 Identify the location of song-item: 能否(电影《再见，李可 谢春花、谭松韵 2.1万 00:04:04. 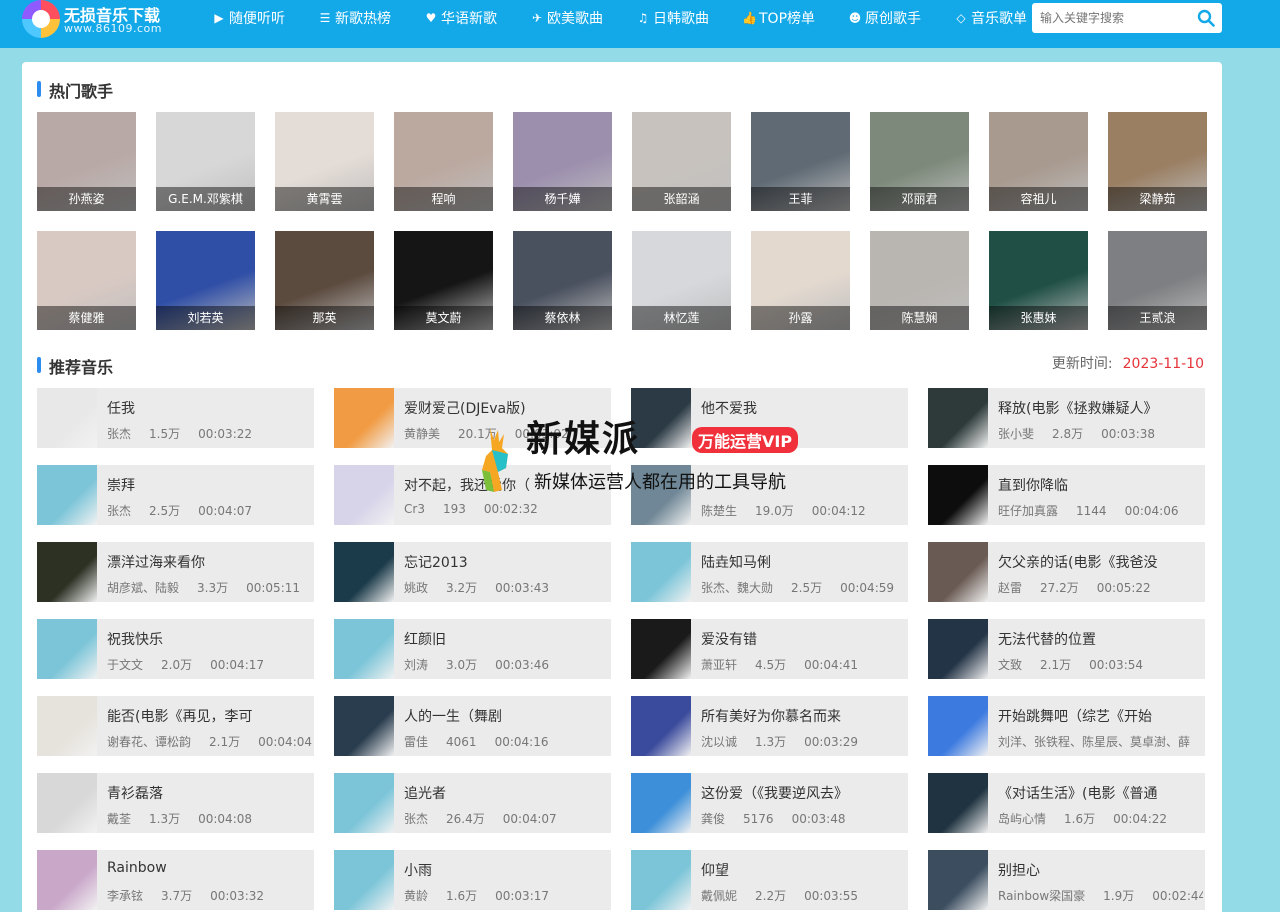
(175, 726).